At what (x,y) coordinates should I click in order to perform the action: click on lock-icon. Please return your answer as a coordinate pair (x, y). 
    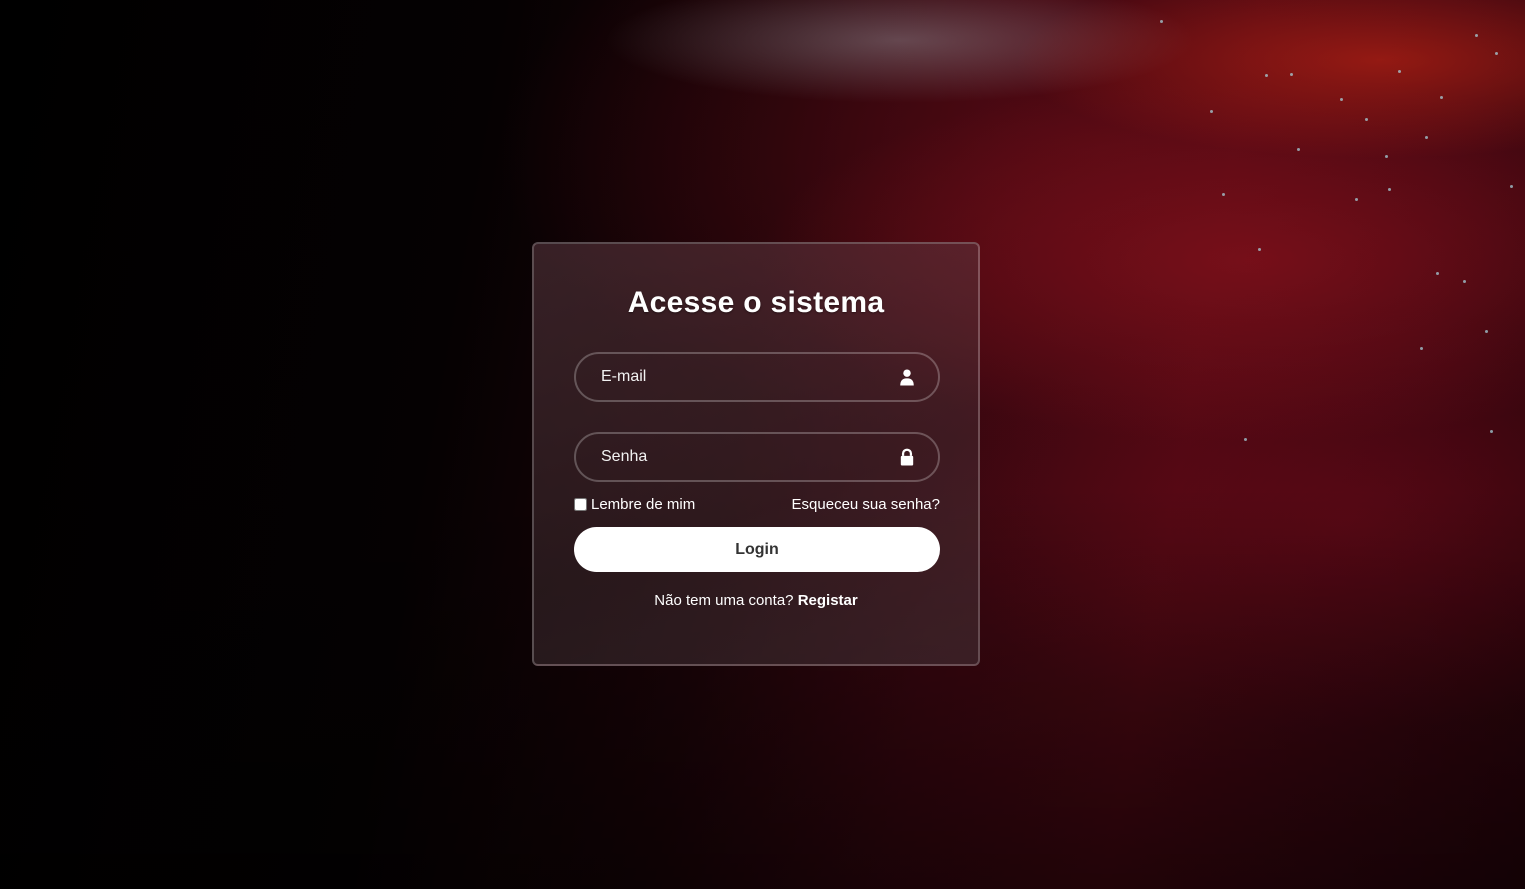
    Looking at the image, I should click on (907, 457).